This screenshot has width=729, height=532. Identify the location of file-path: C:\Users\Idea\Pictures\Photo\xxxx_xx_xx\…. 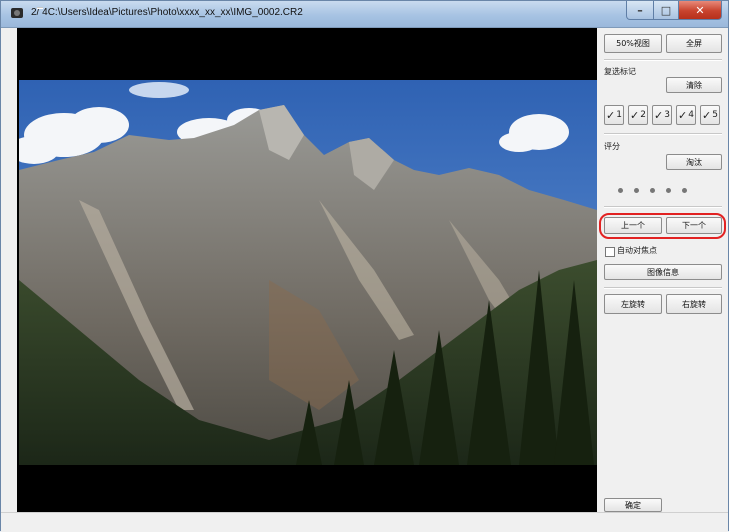
(175, 12).